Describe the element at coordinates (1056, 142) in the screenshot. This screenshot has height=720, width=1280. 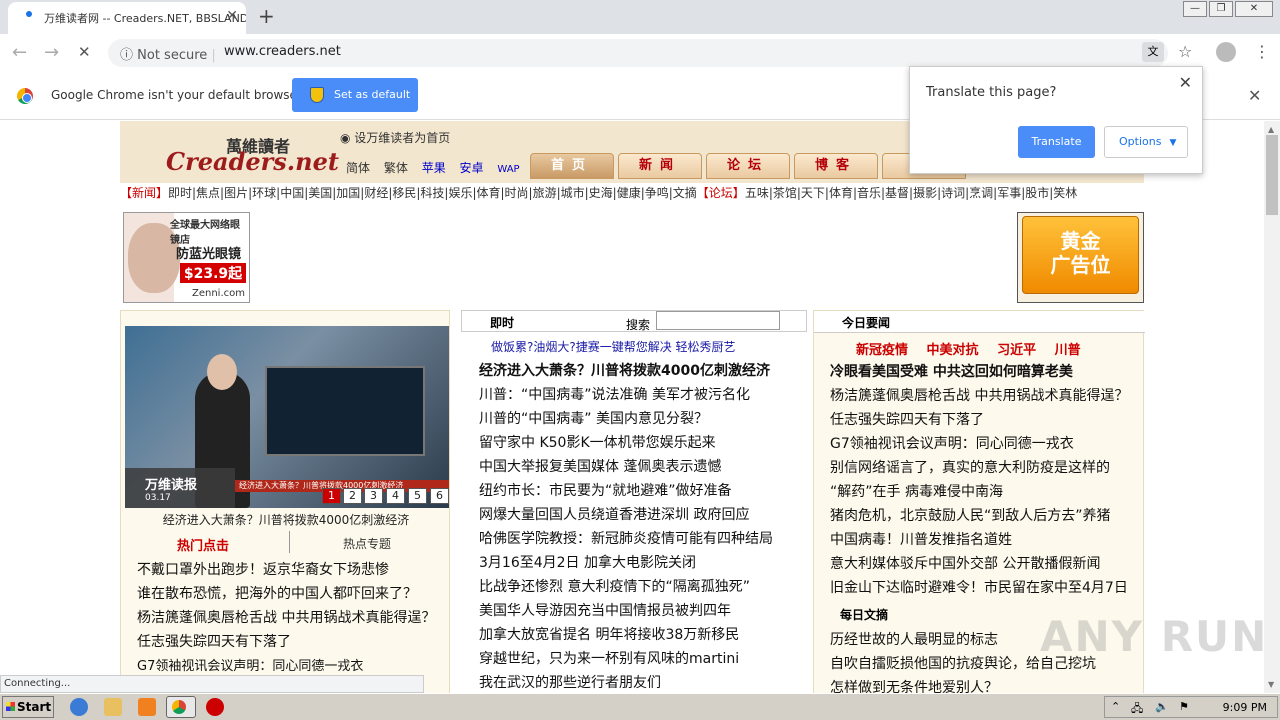
I see `translate-button: Translate` at that location.